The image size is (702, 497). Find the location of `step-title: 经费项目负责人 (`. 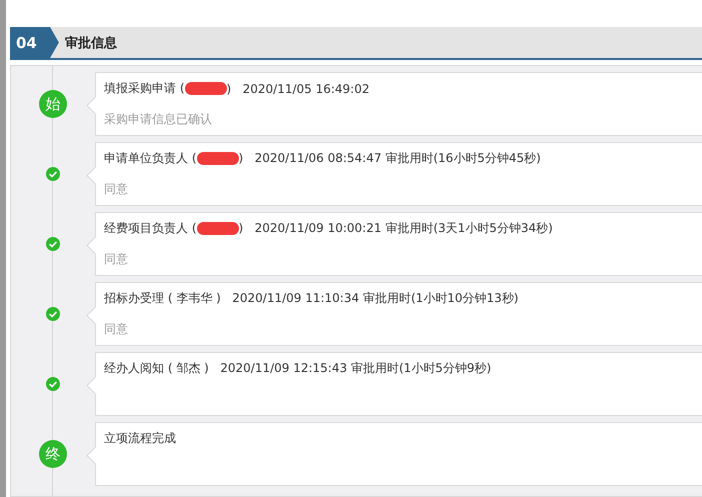

step-title: 经费项目负责人 ( is located at coordinates (150, 228).